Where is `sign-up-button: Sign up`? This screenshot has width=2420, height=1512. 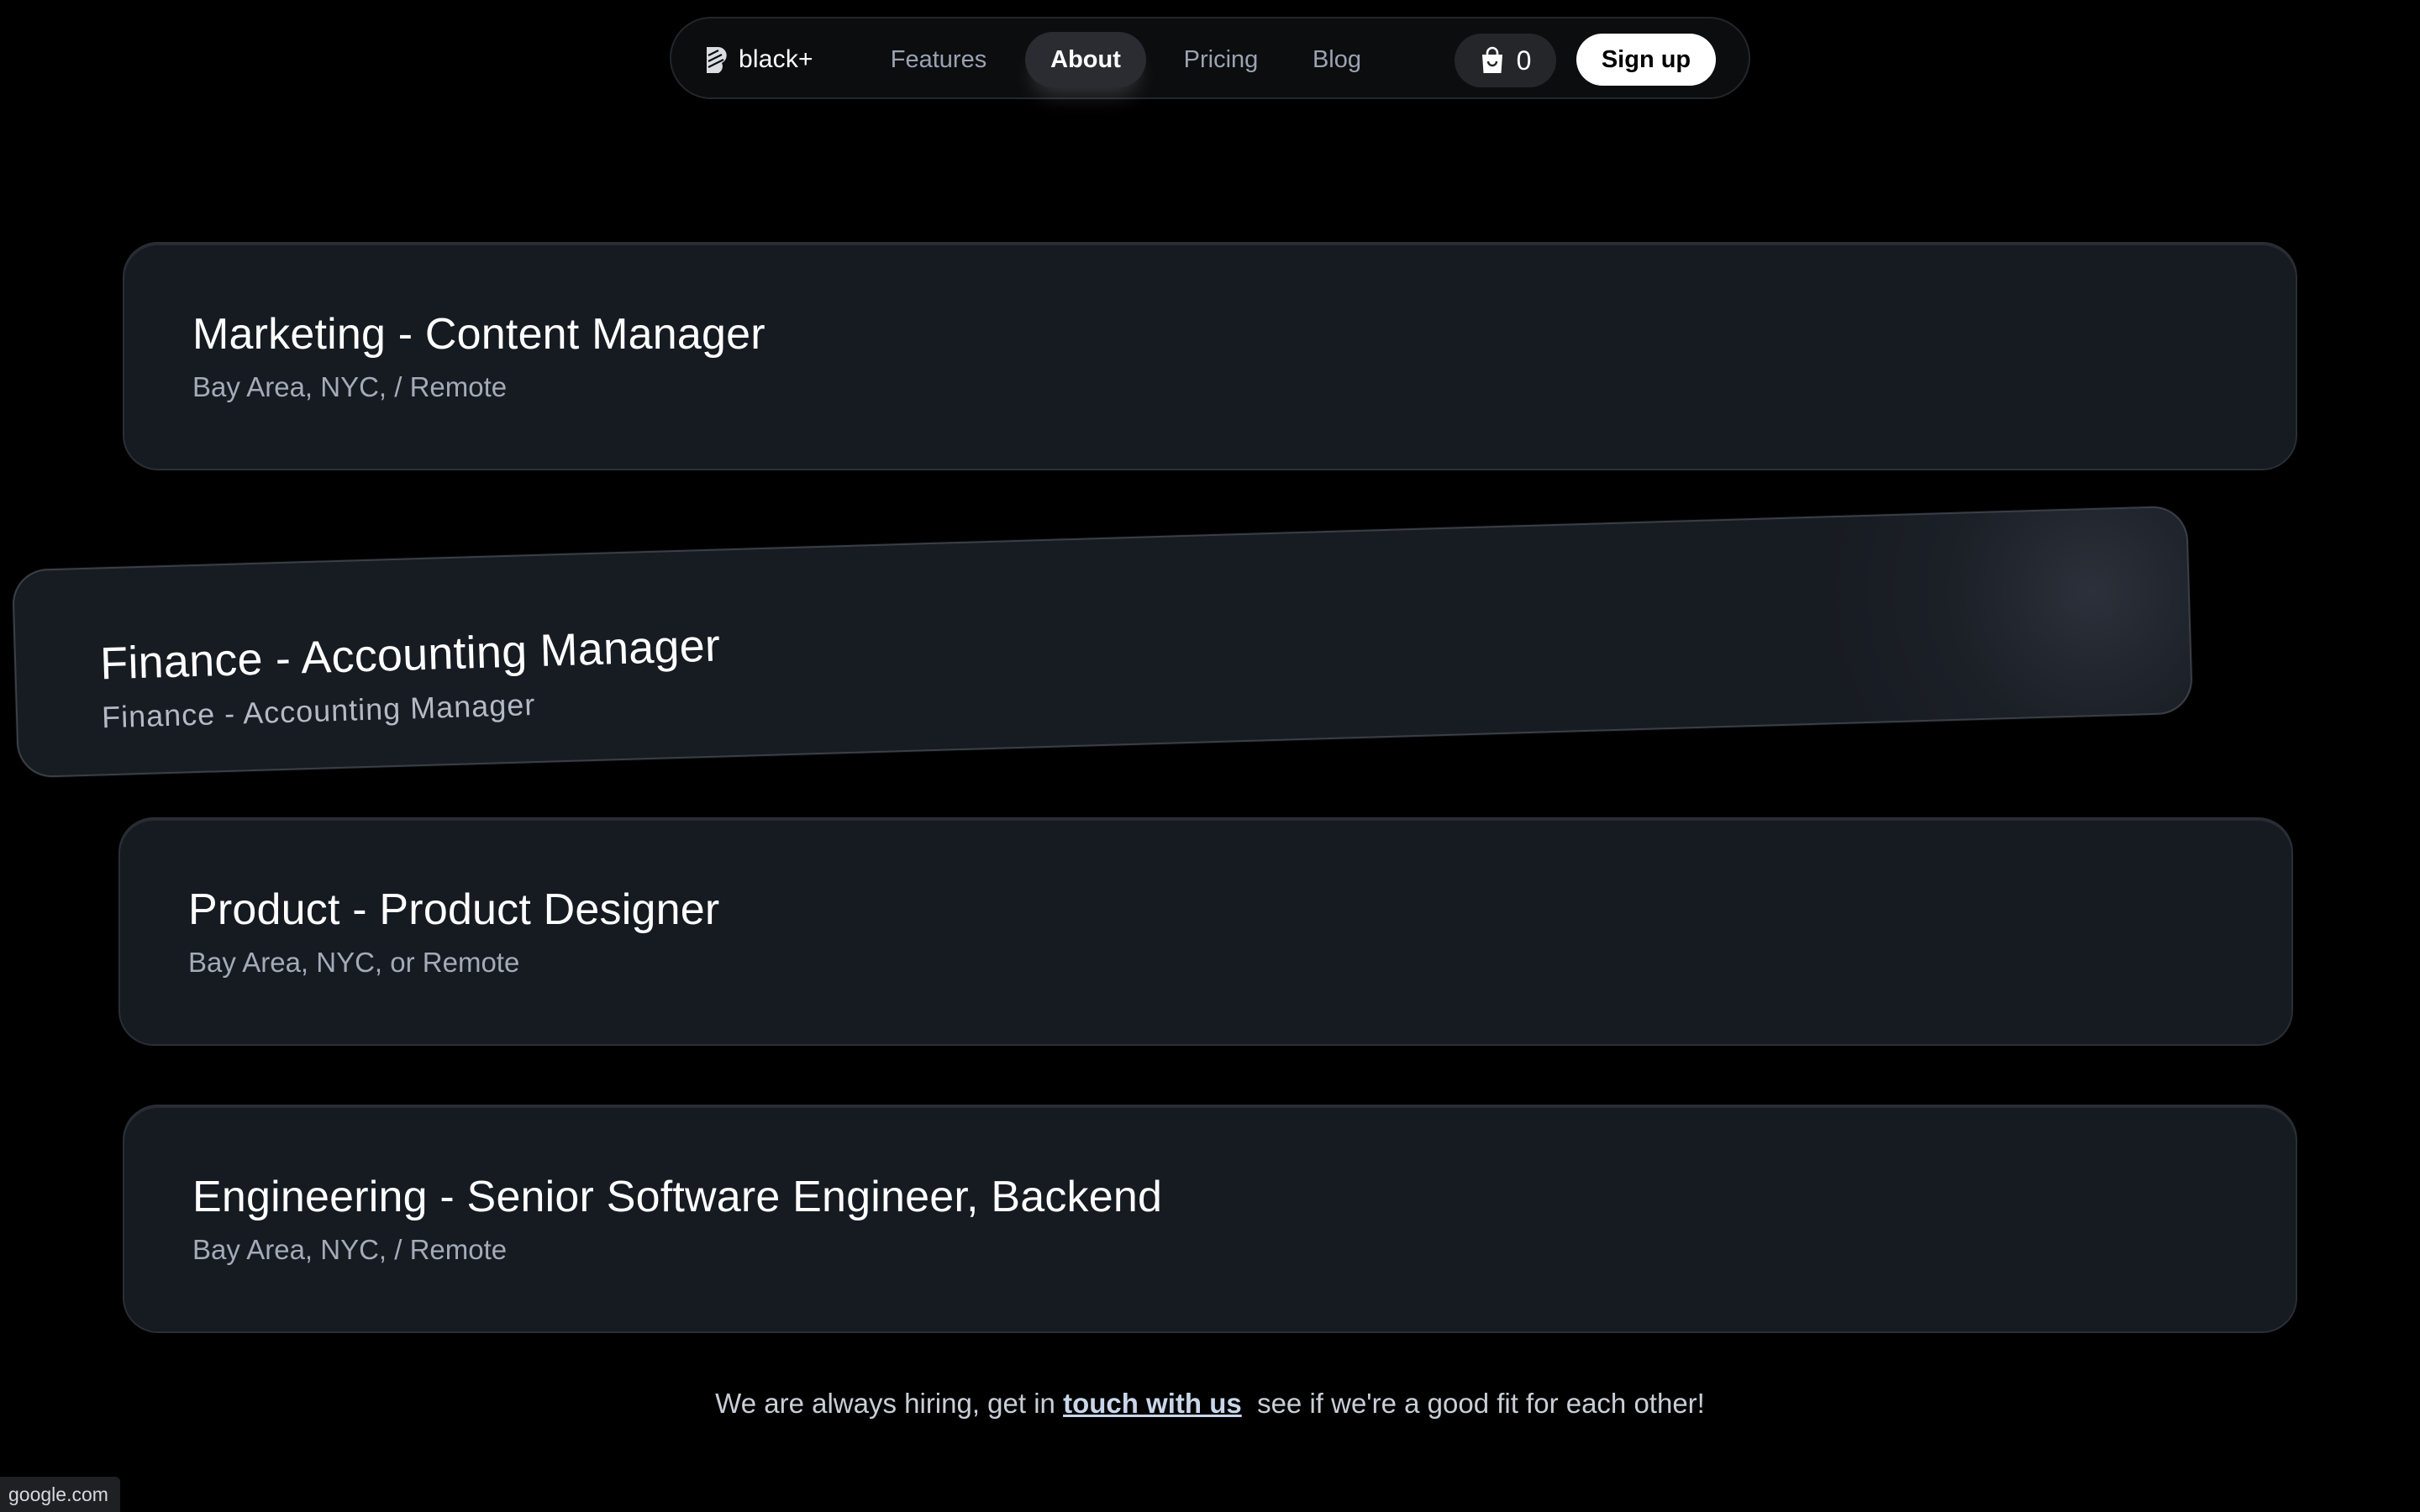 sign-up-button: Sign up is located at coordinates (1646, 60).